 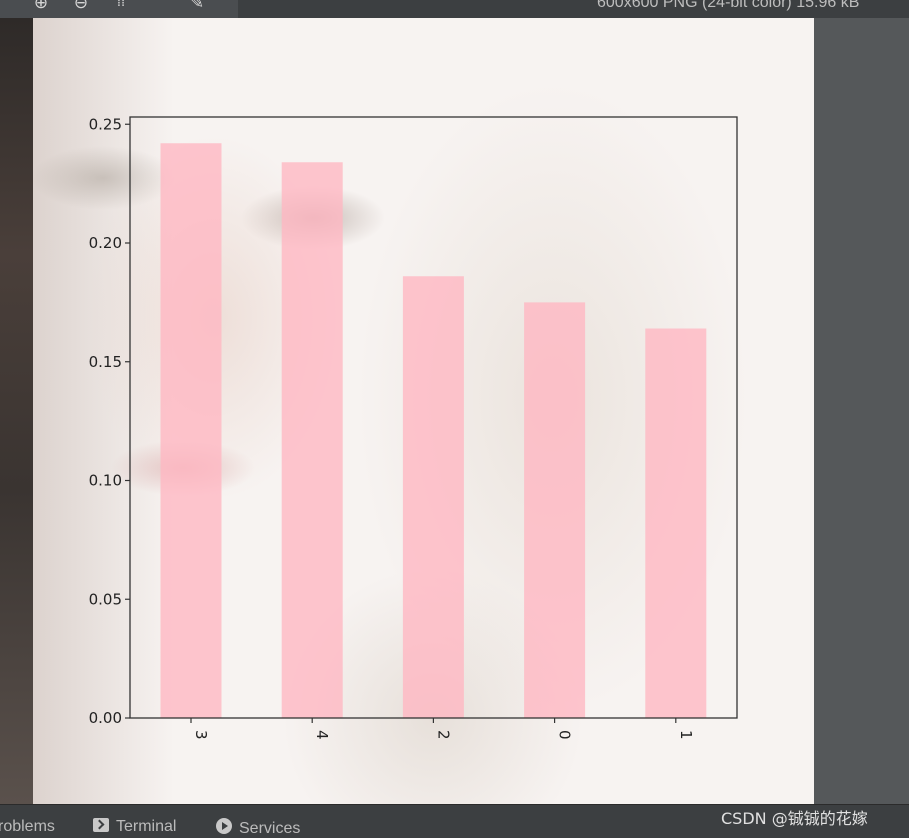 What do you see at coordinates (197, 6) in the screenshot?
I see `color-picker-icon: ✎` at bounding box center [197, 6].